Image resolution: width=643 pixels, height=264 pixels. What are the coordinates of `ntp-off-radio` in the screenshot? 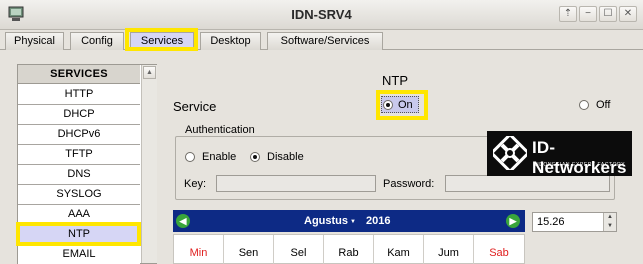 It's located at (584, 105).